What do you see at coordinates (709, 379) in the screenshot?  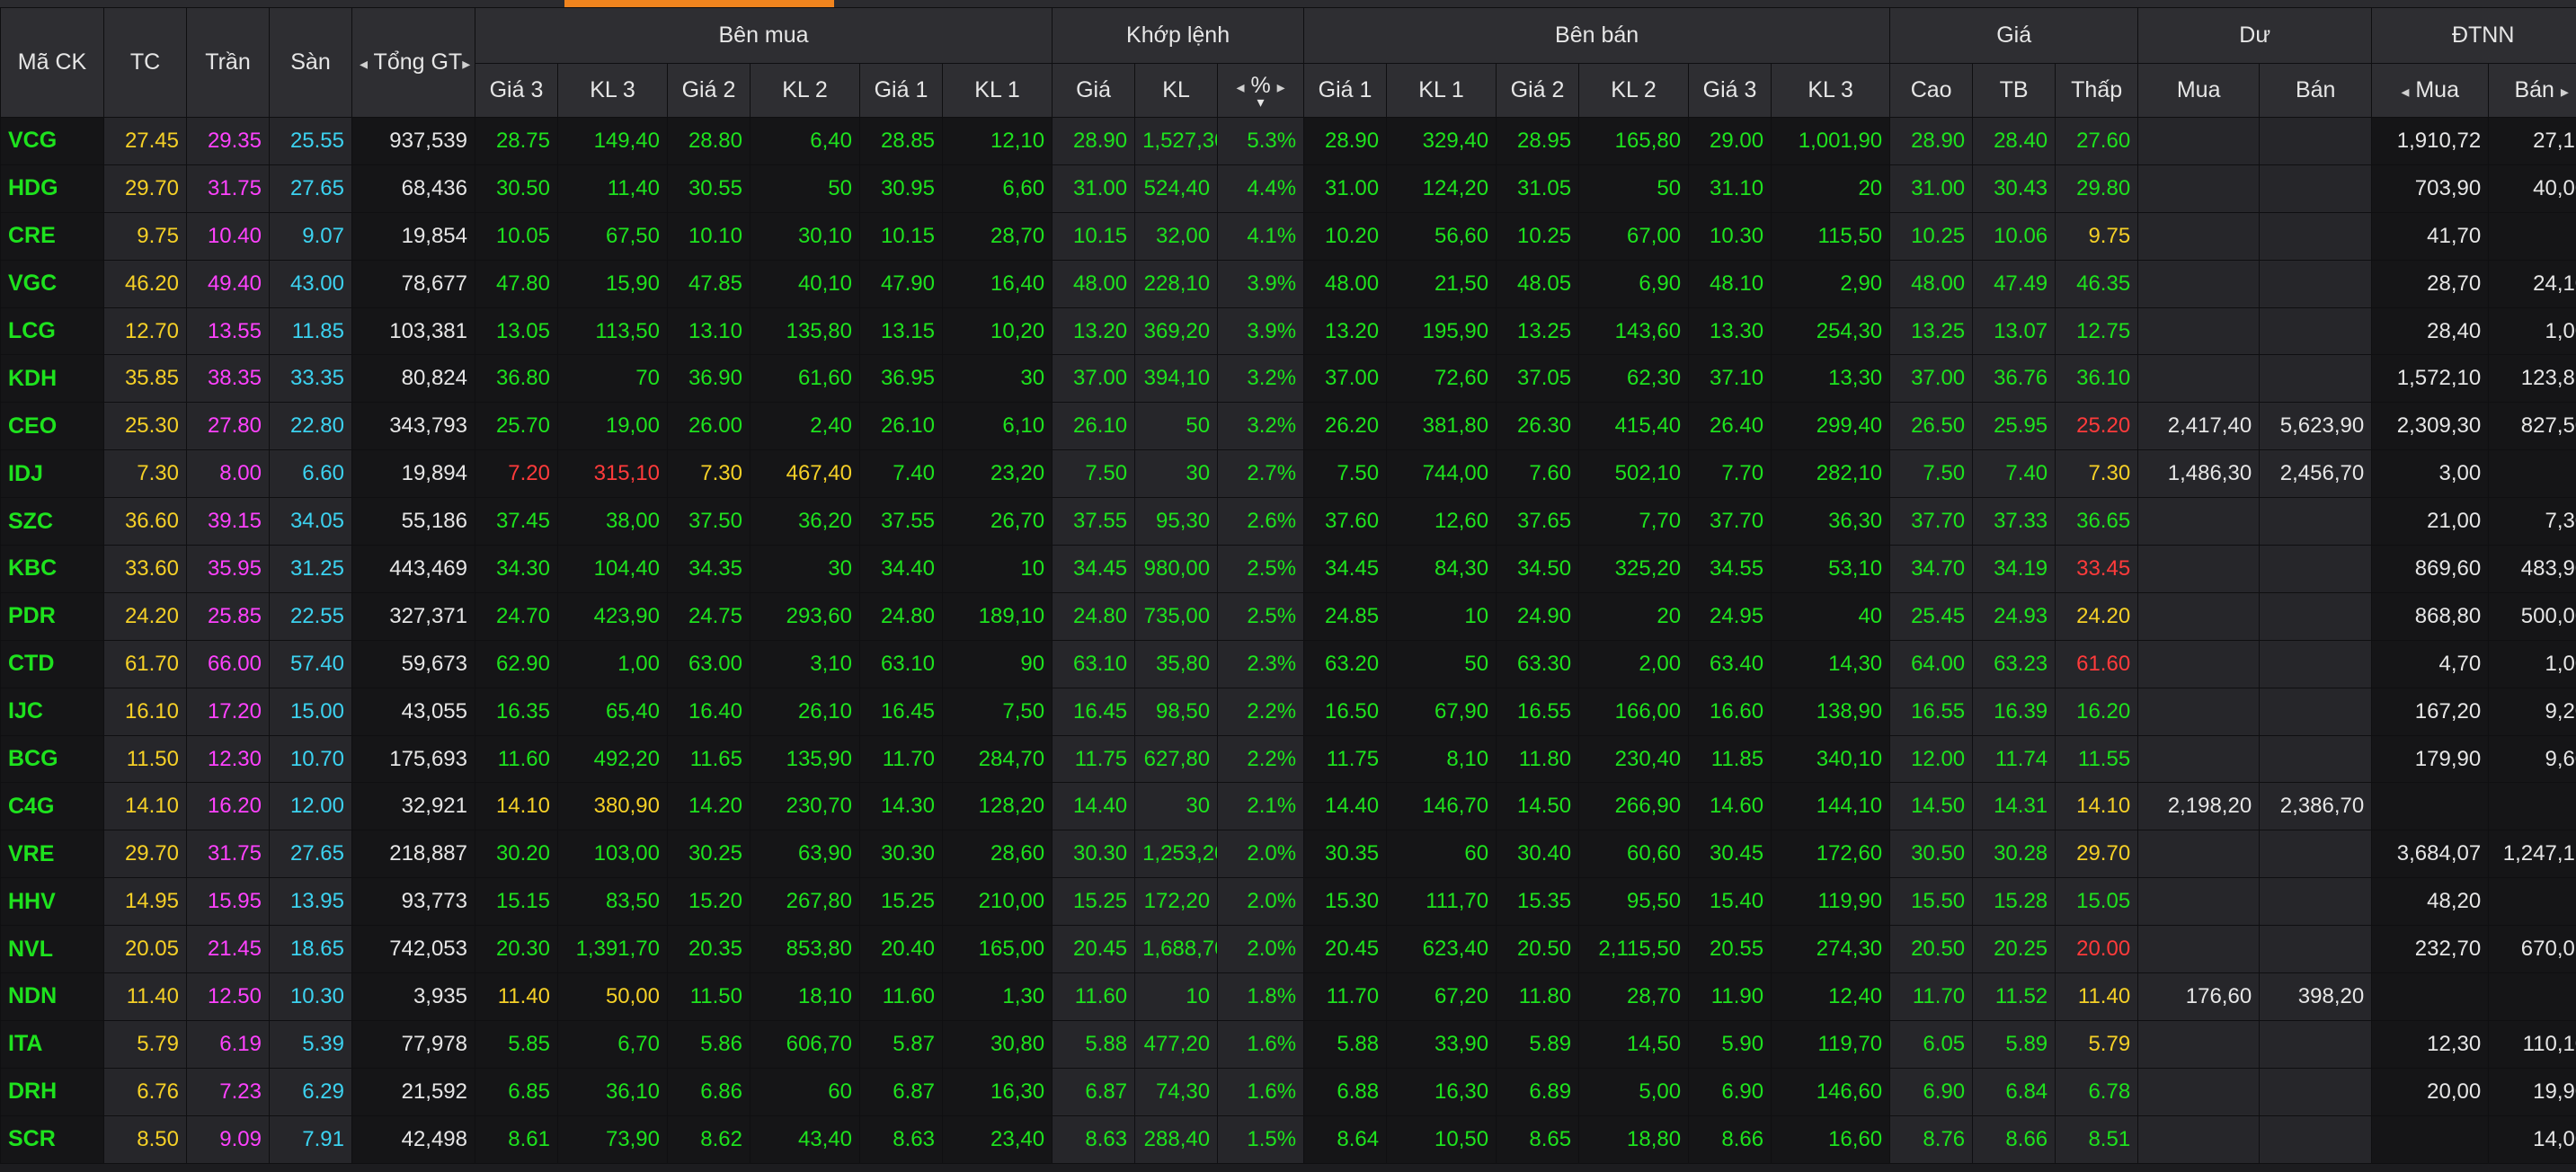 I see `cell-b2p: 36.90` at bounding box center [709, 379].